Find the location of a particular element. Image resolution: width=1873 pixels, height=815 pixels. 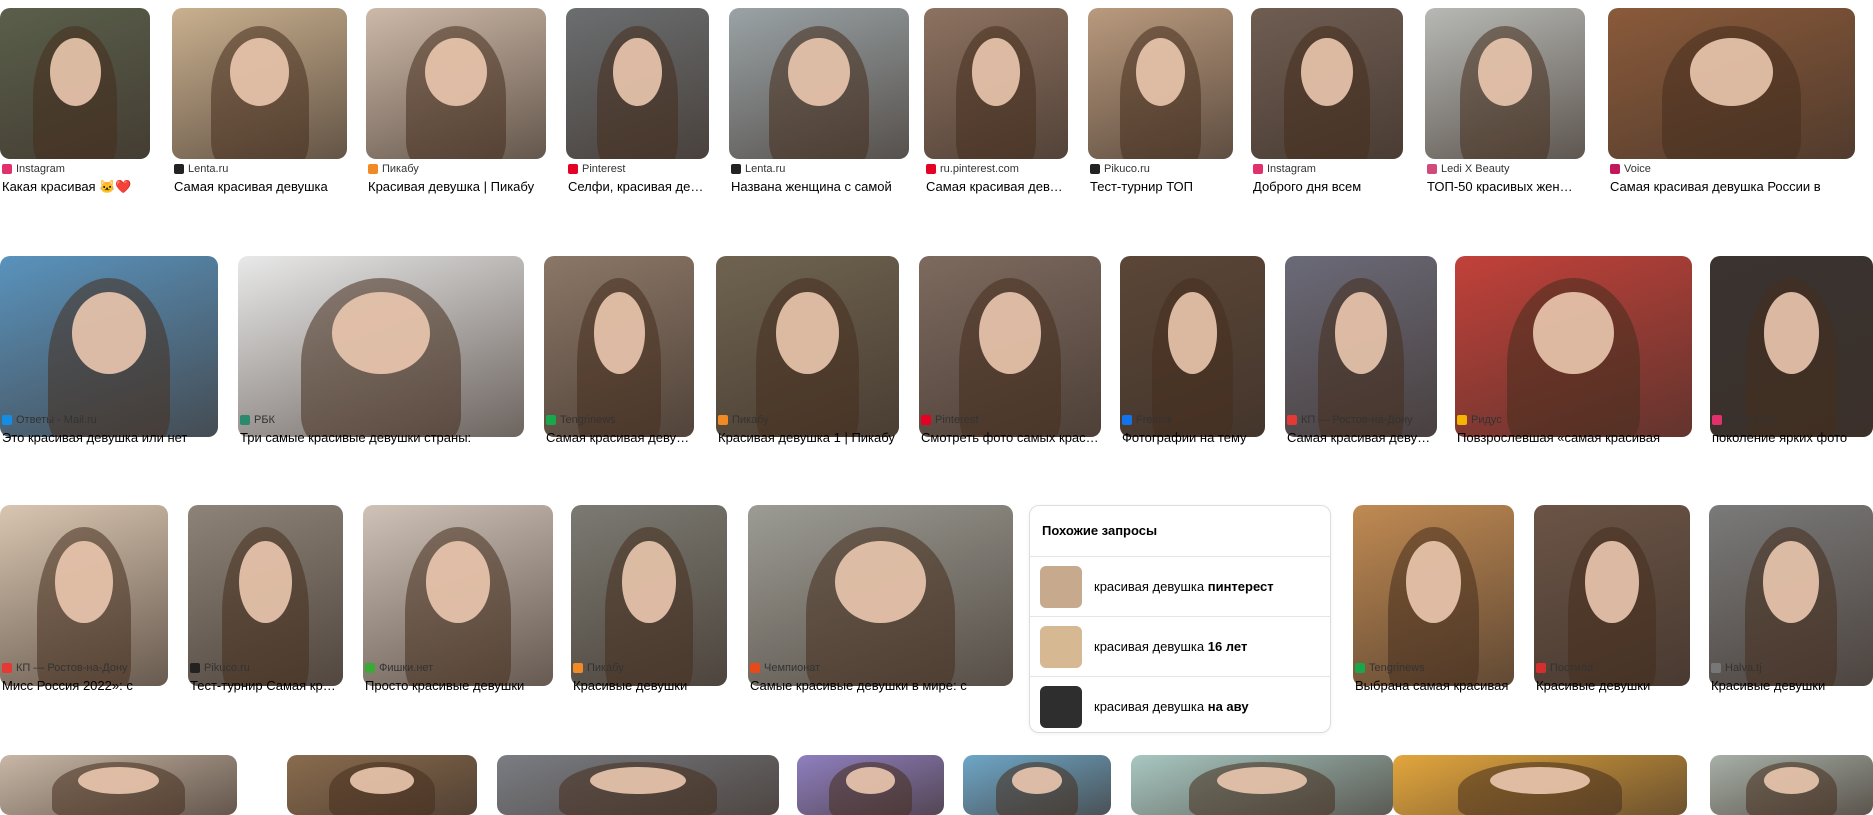

image-result-card: Pinterest Селфи, красивая девушка is located at coordinates (637, 123).